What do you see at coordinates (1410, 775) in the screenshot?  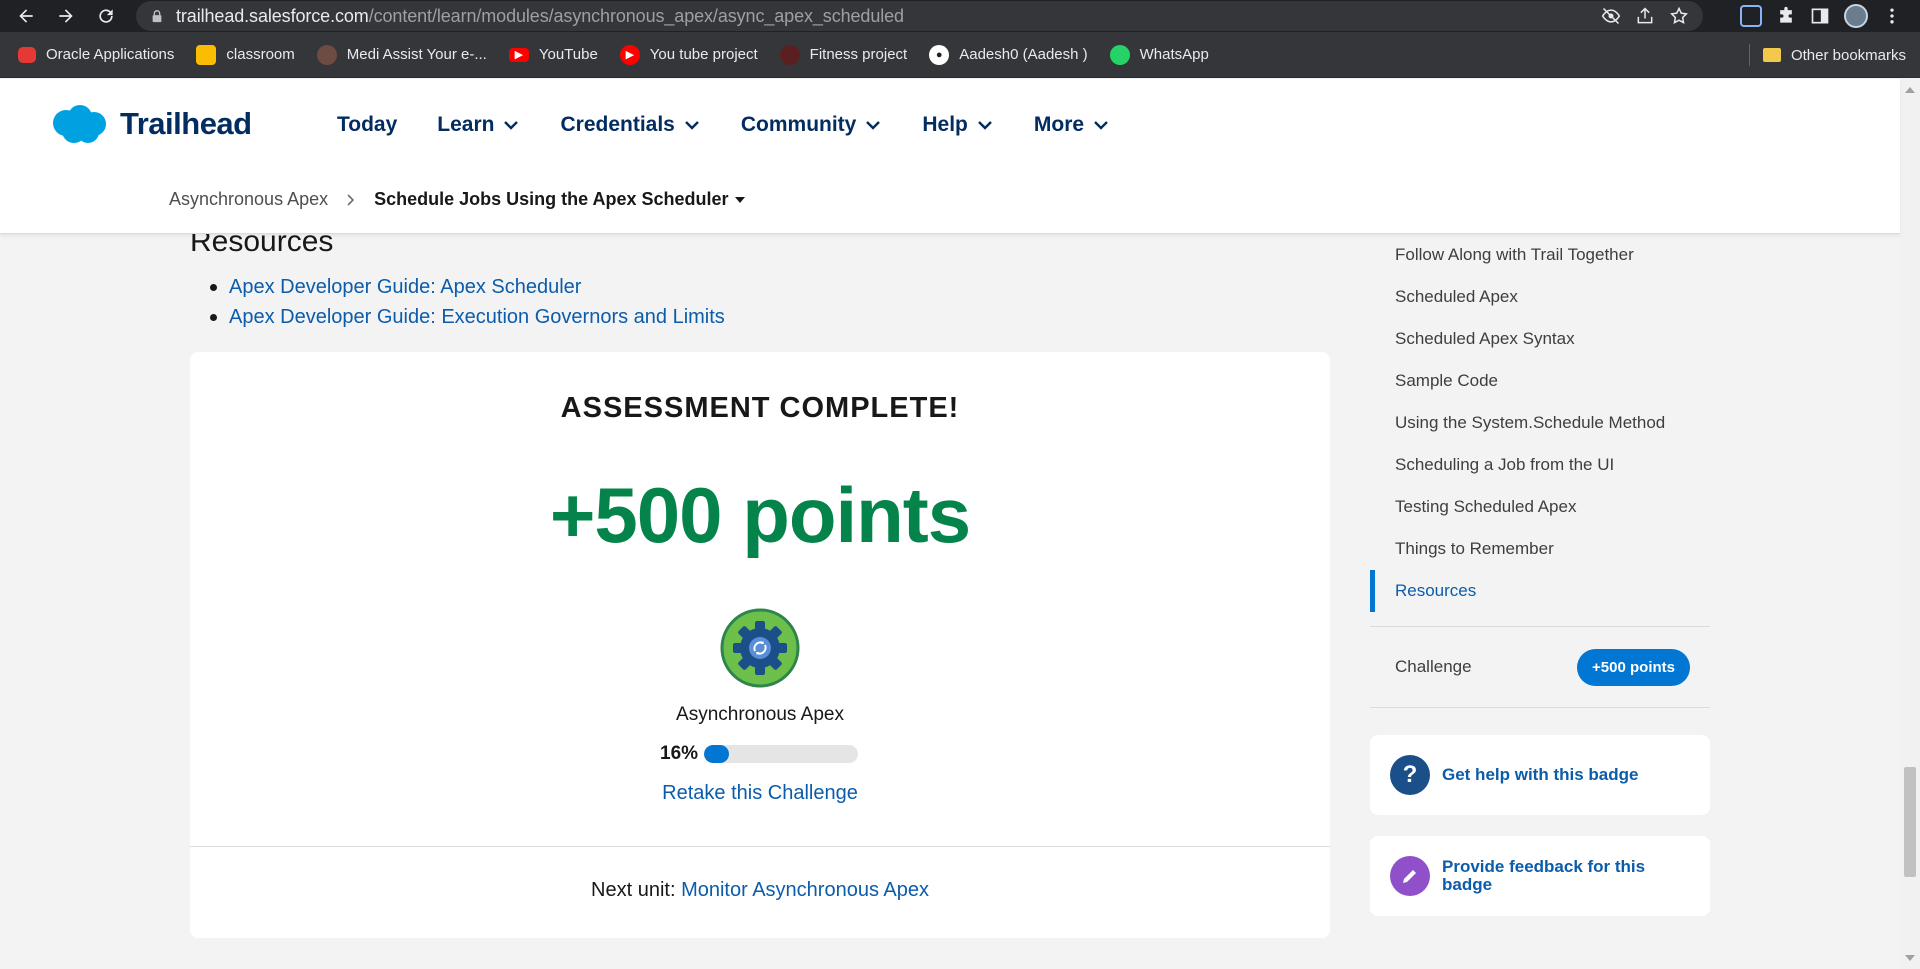 I see `question-icon: ?` at bounding box center [1410, 775].